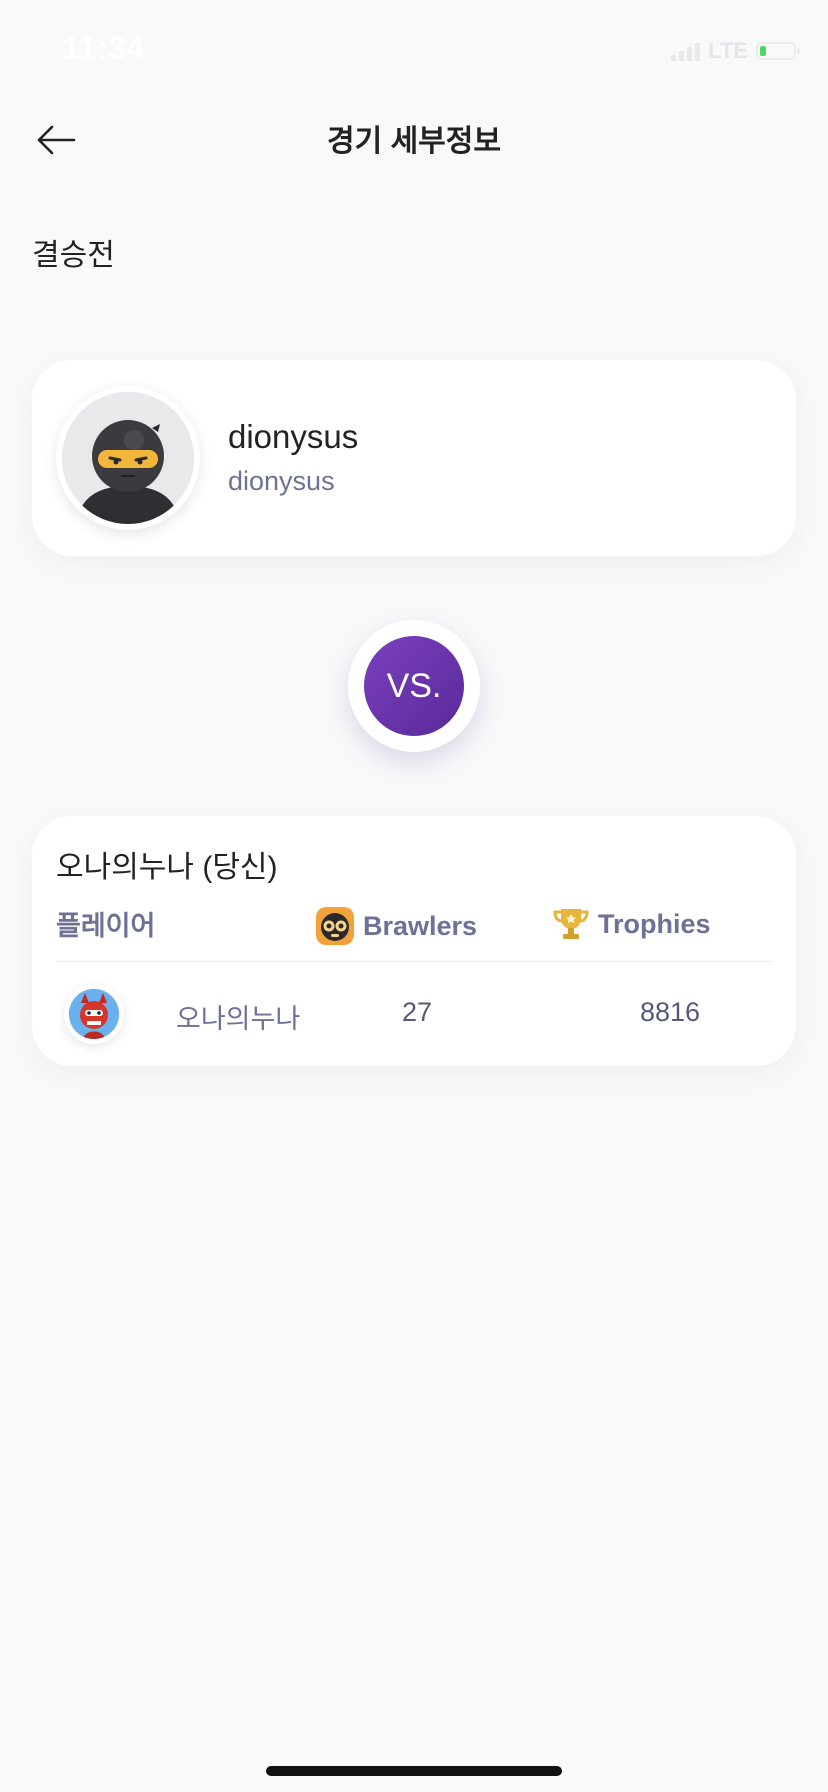  What do you see at coordinates (670, 1012) in the screenshot?
I see `player-trophies-count: 8816` at bounding box center [670, 1012].